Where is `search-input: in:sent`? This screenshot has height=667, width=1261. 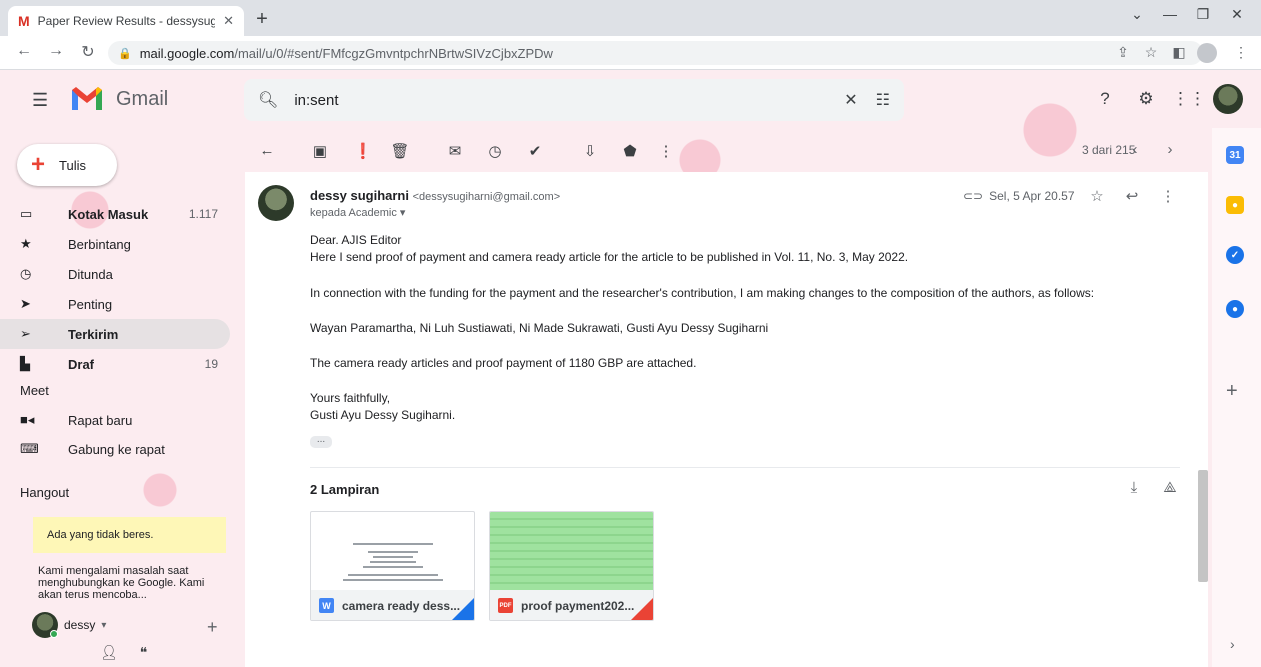 search-input: in:sent is located at coordinates (560, 100).